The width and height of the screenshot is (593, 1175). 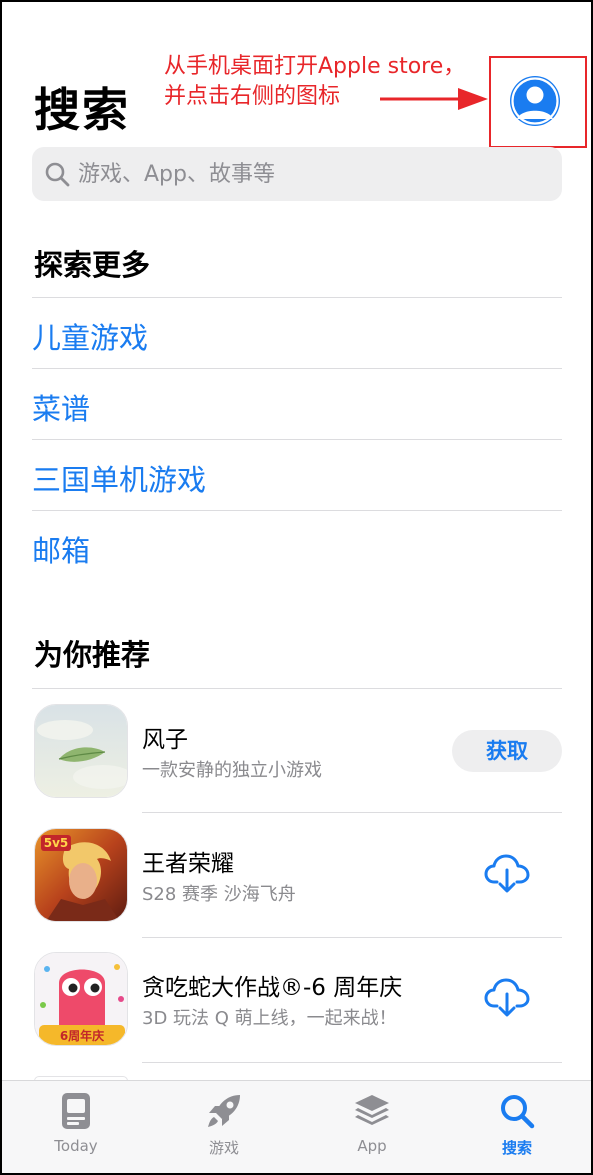 I want to click on app-icon-snake-game: 6周年庆, so click(x=81, y=999).